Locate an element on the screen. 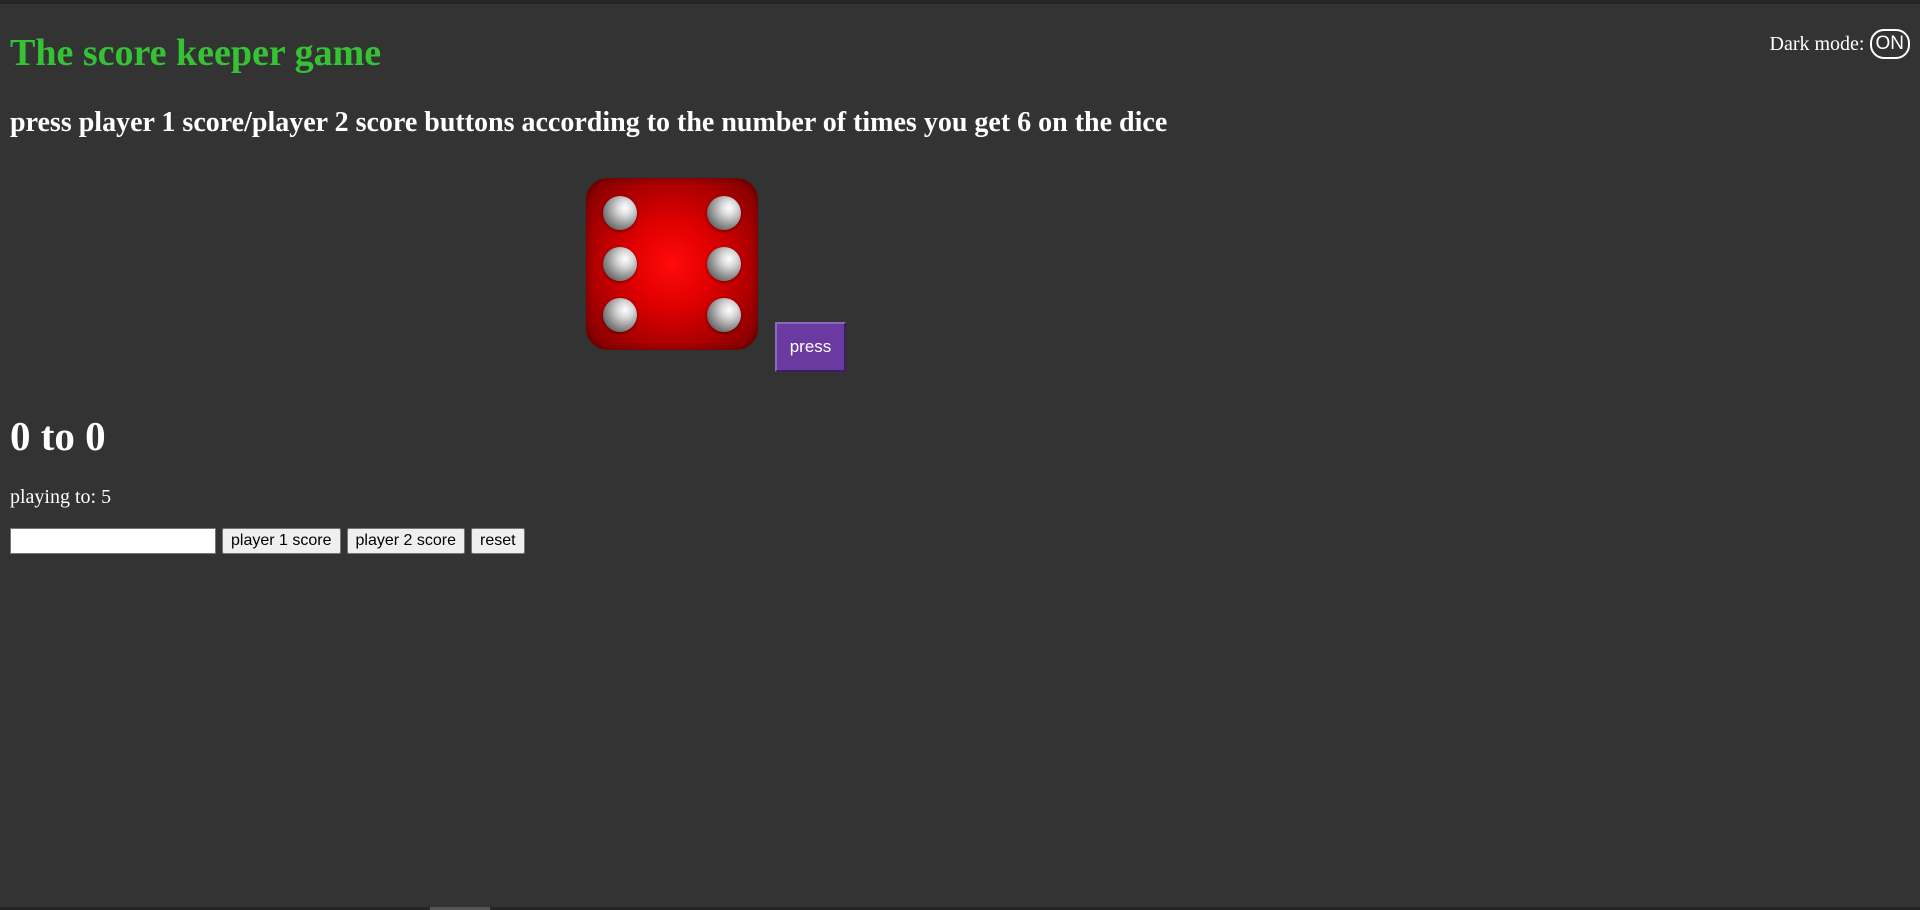 The width and height of the screenshot is (1920, 910). dark-mode-toggle: ON is located at coordinates (1889, 44).